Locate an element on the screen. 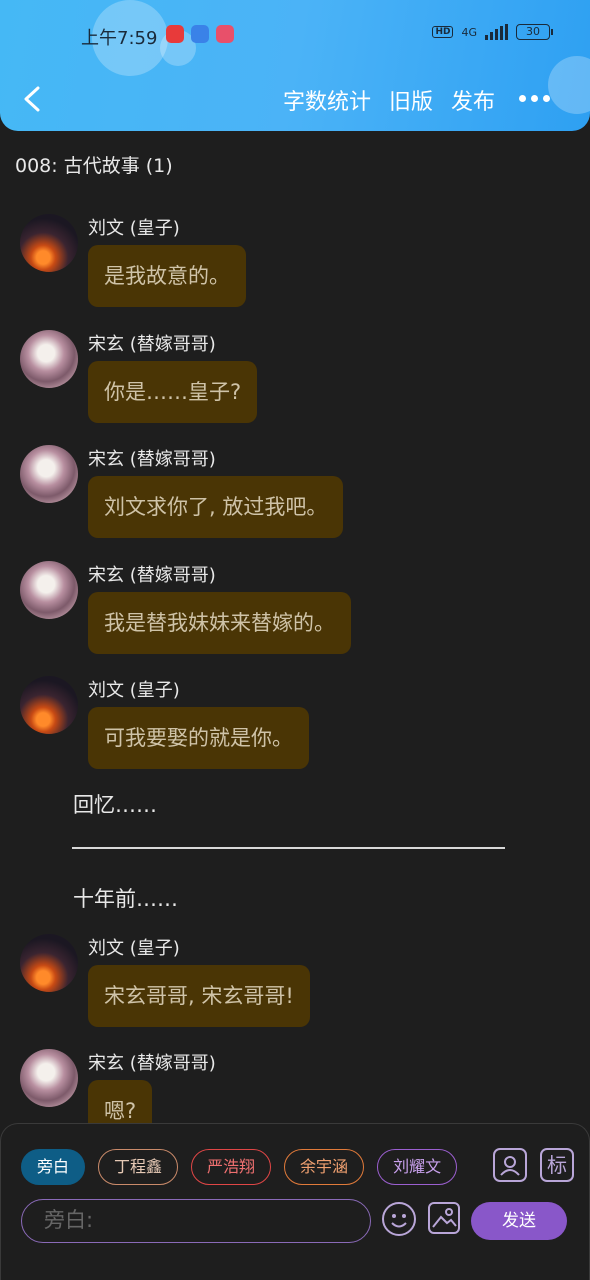  network-label: 4G is located at coordinates (469, 32).